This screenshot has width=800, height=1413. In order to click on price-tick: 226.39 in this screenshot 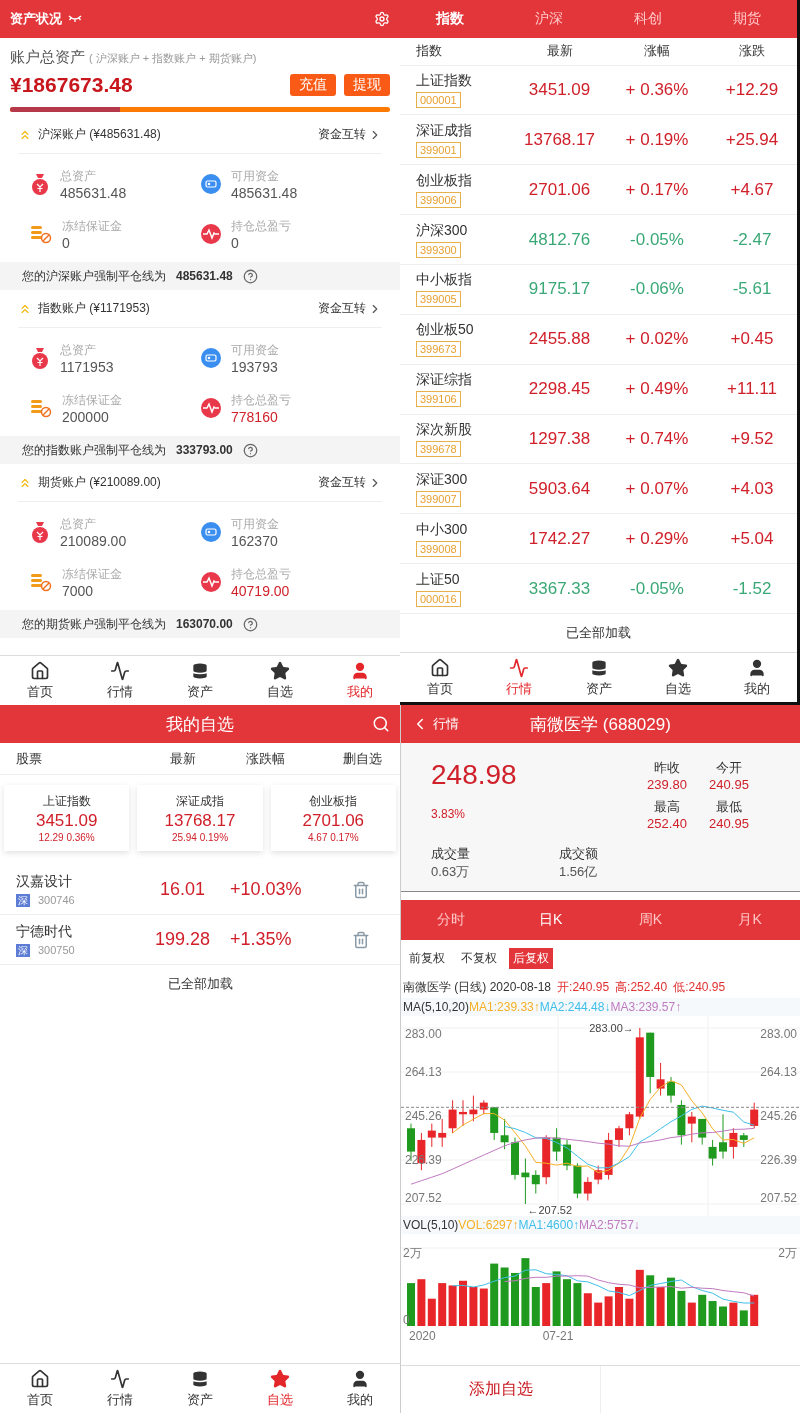, I will do `click(778, 1160)`.